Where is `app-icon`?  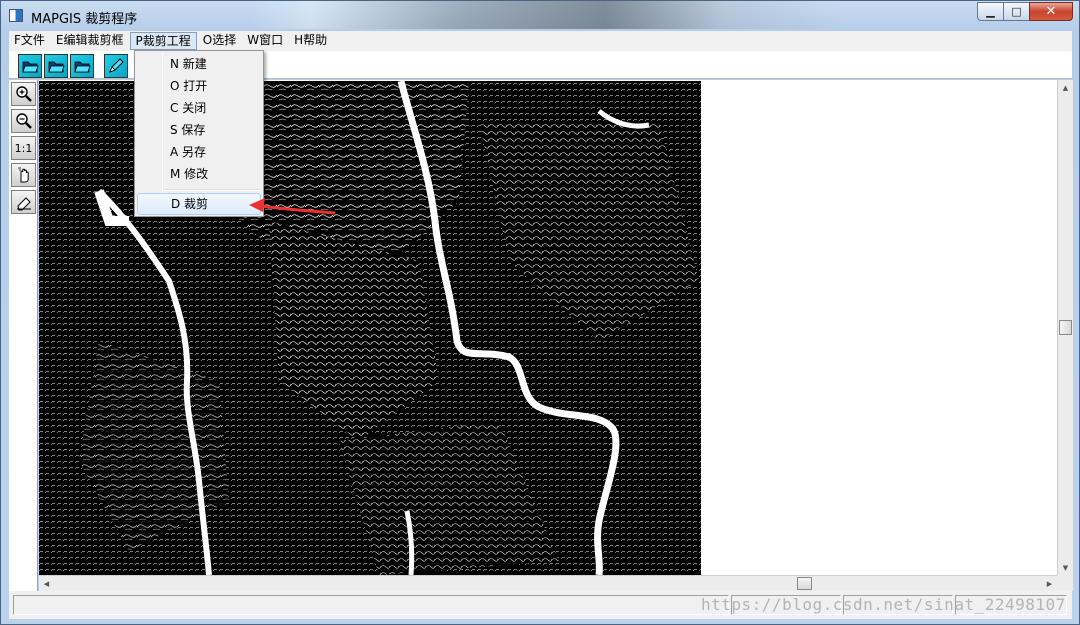 app-icon is located at coordinates (16, 15).